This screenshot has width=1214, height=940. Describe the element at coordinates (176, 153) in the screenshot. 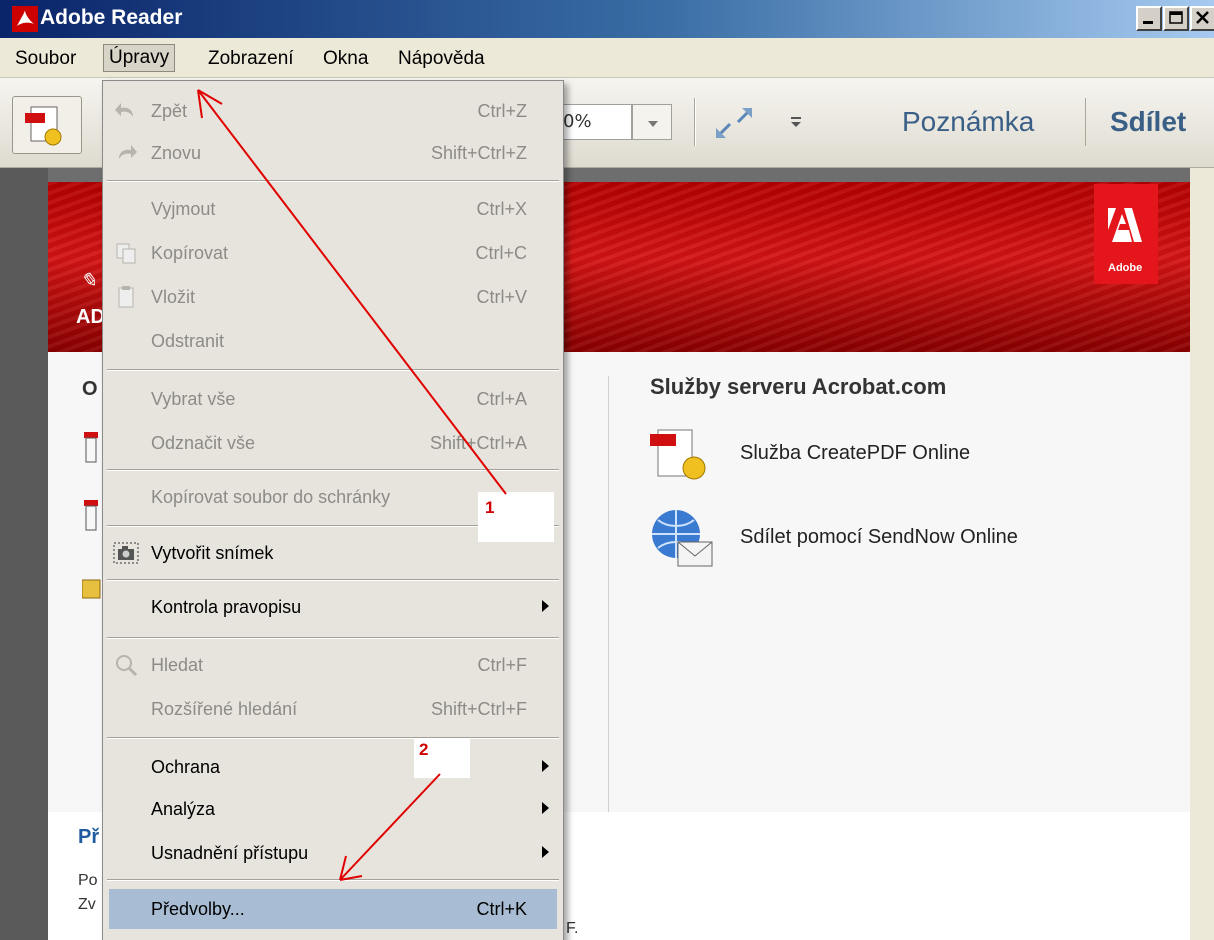

I see `menu-item-label: Znovu` at that location.